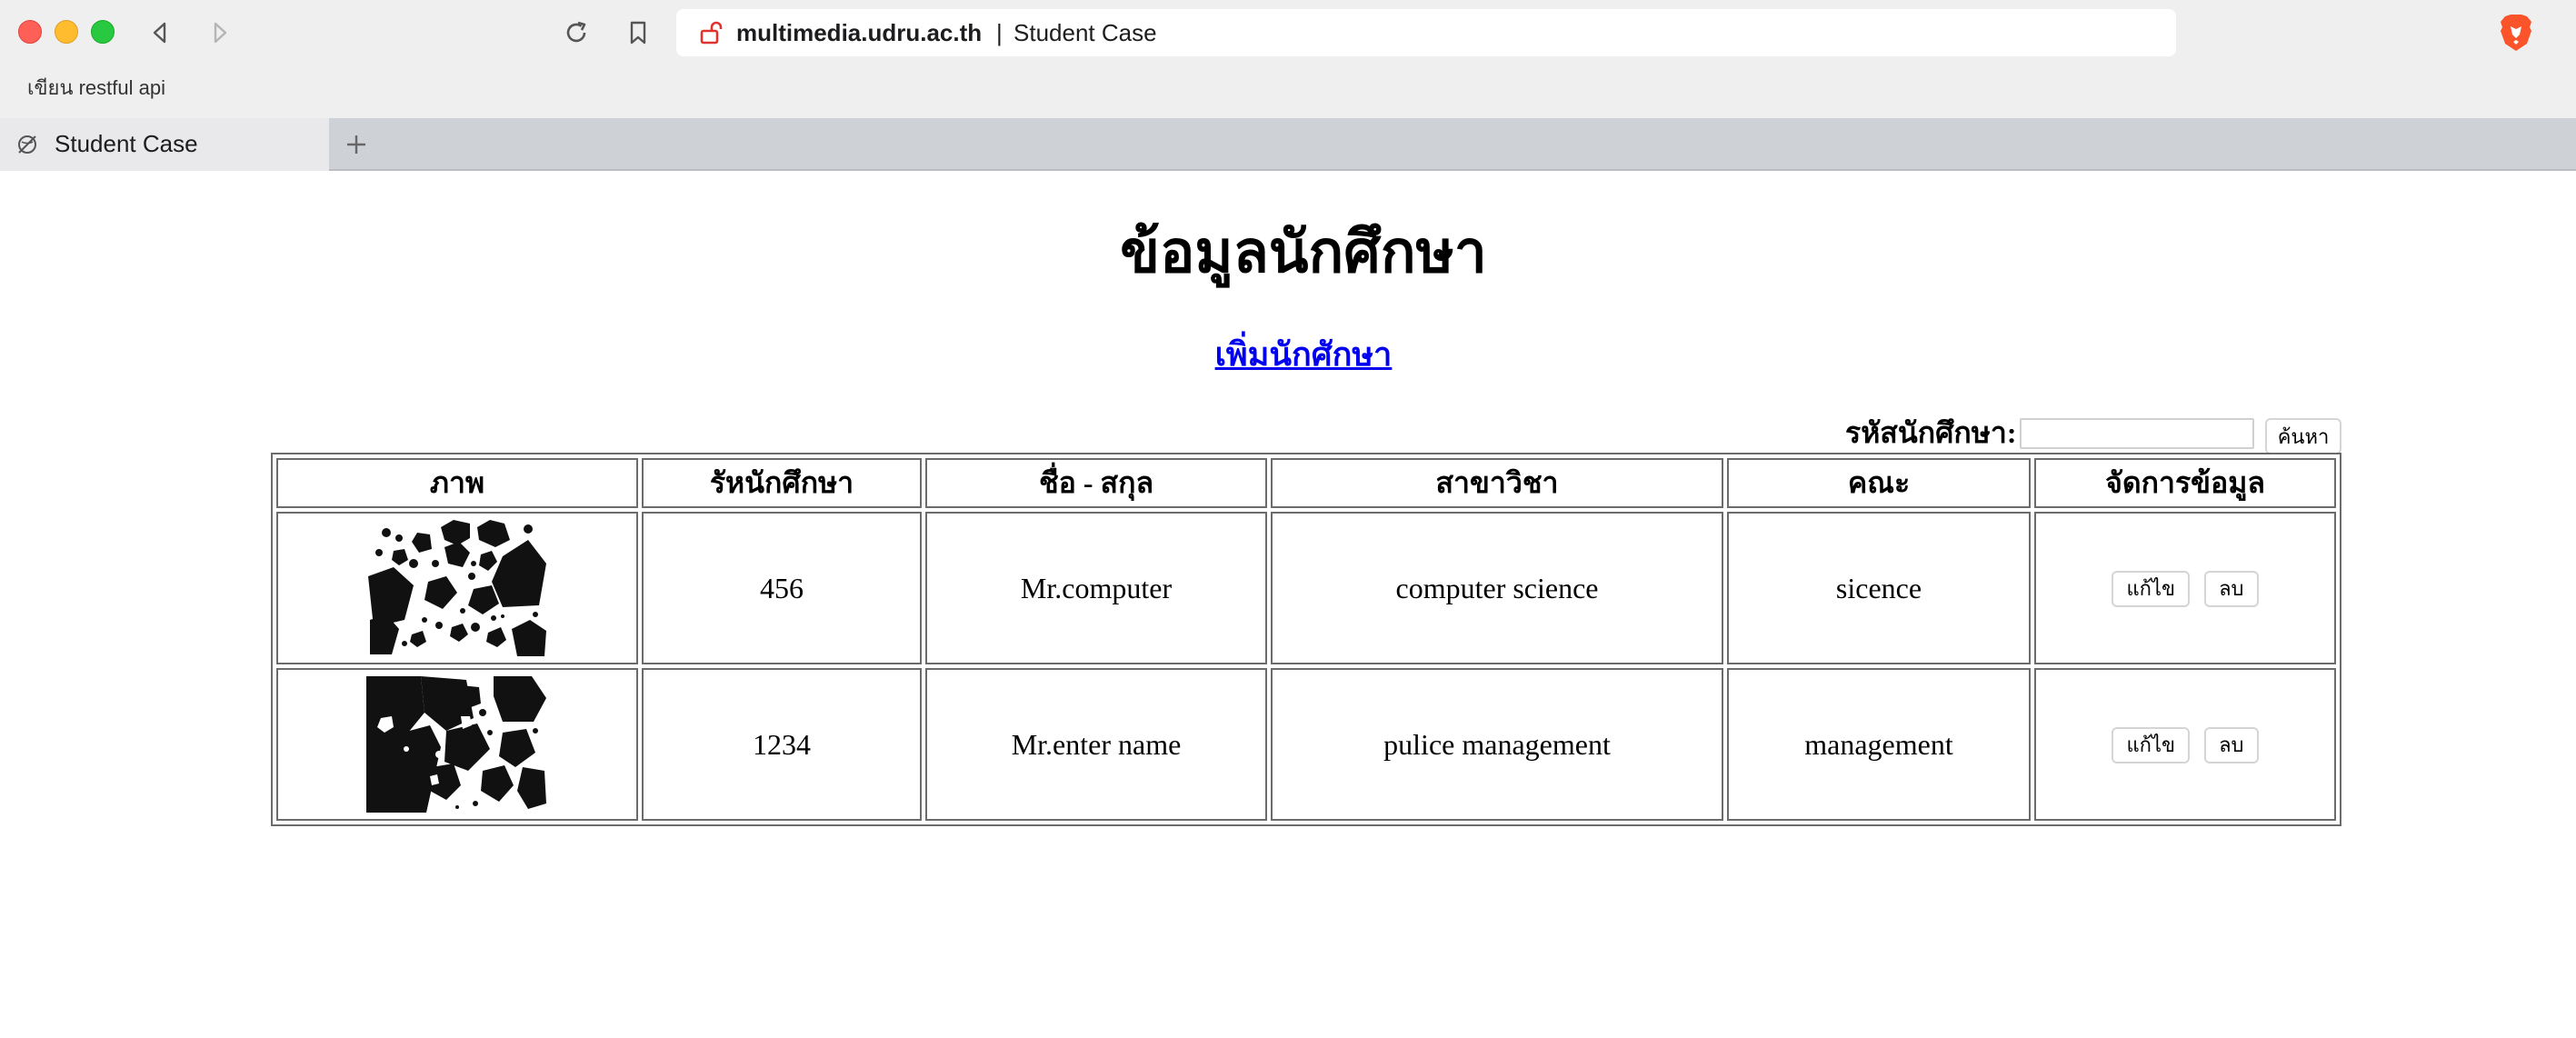 The image size is (2576, 1038). Describe the element at coordinates (1303, 252) in the screenshot. I see `page-title: ข้อมูลนักศึกษา` at that location.